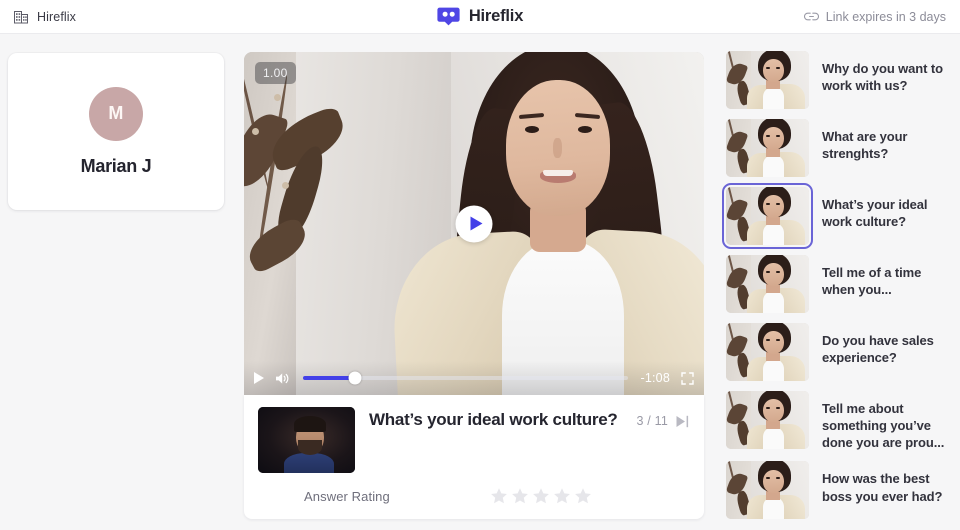 Image resolution: width=960 pixels, height=530 pixels. Describe the element at coordinates (496, 16) in the screenshot. I see `brand-name: Hireflix` at that location.